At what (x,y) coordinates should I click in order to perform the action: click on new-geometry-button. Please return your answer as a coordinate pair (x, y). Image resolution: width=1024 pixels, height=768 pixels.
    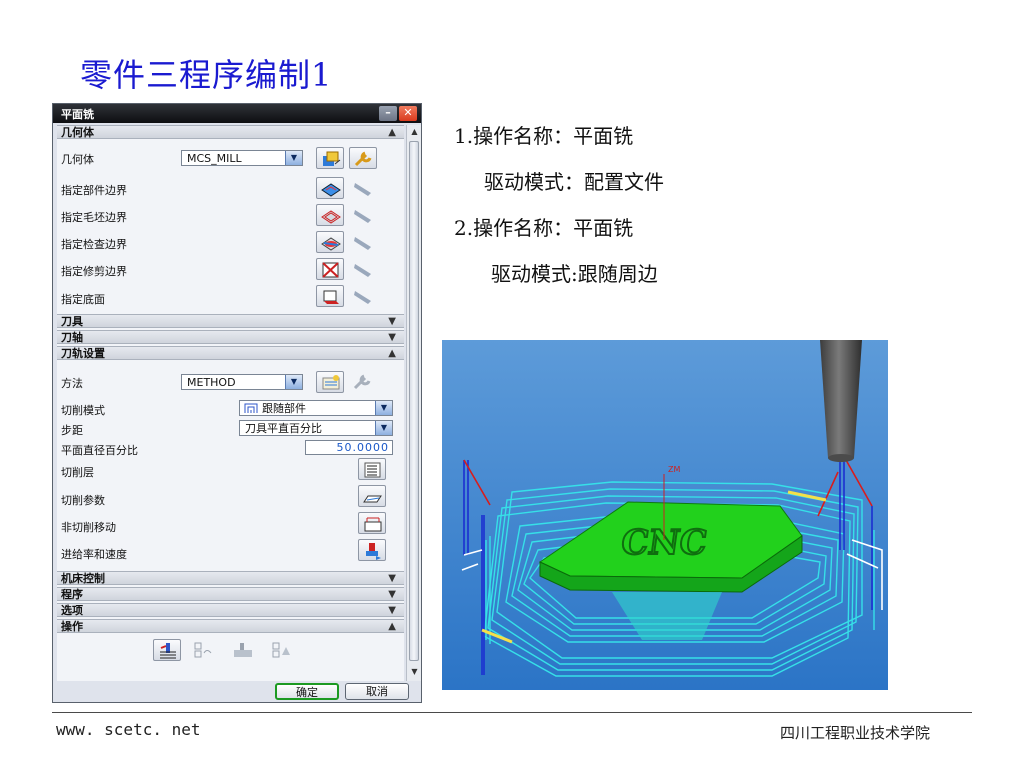
    Looking at the image, I should click on (330, 158).